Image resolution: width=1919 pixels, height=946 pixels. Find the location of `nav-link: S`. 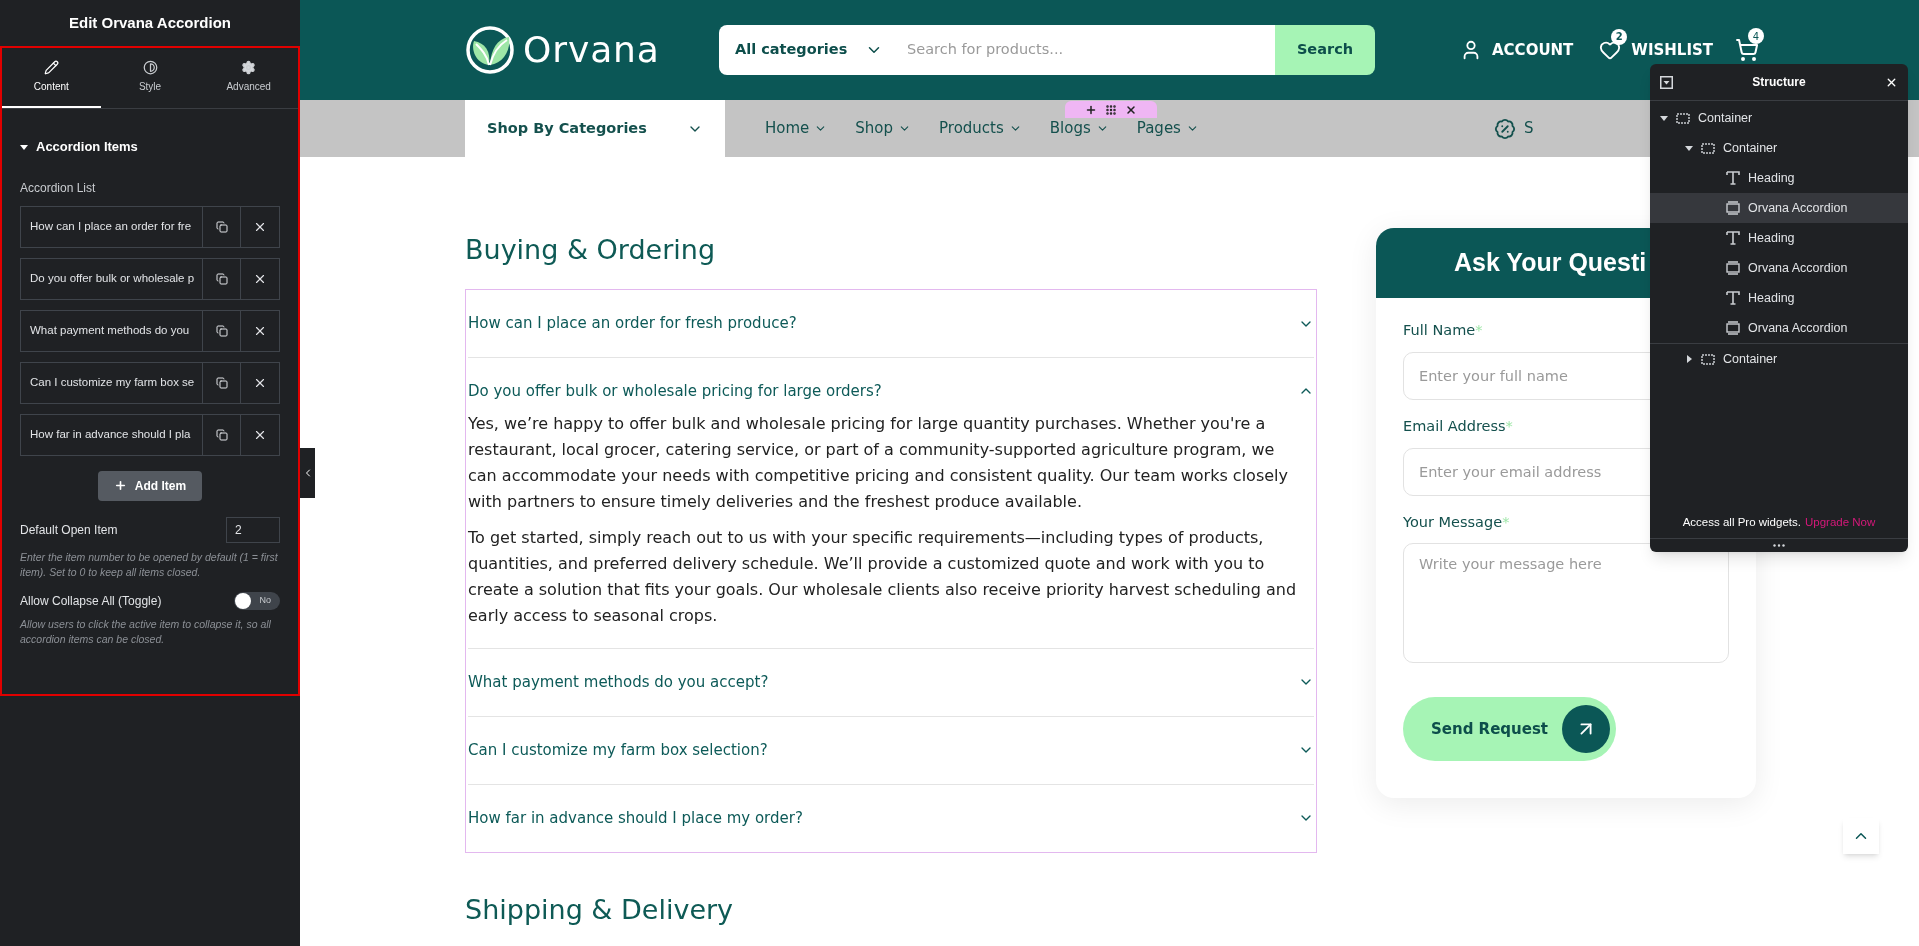

nav-link: S is located at coordinates (1528, 128).